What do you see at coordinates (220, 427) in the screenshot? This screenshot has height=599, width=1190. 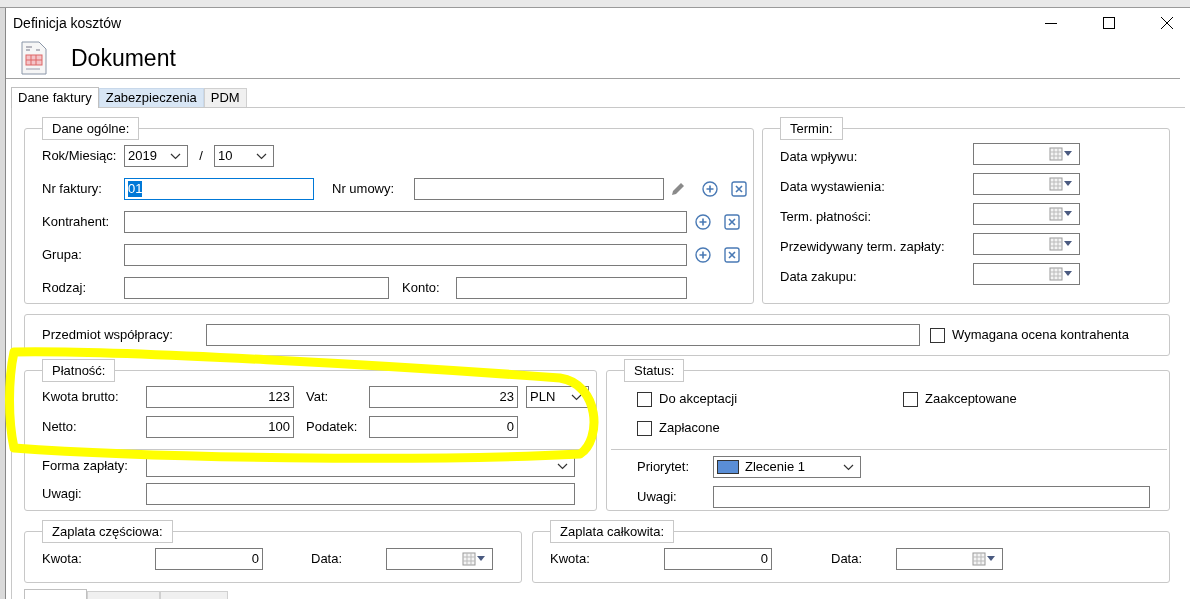 I see `text-field: 100` at bounding box center [220, 427].